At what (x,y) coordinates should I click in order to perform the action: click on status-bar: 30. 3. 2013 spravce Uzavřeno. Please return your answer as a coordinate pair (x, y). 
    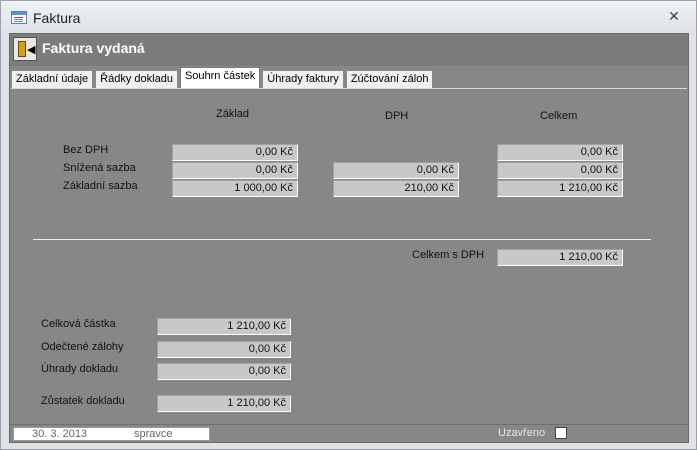
    Looking at the image, I should click on (349, 433).